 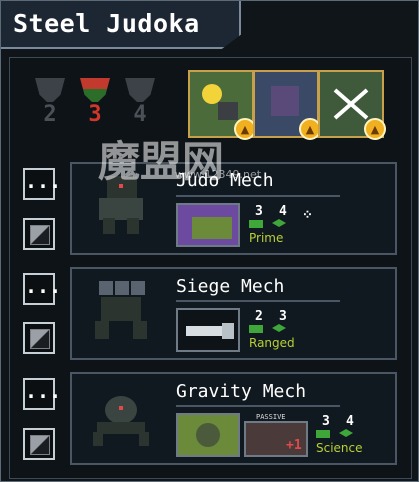 What do you see at coordinates (241, 391) in the screenshot?
I see `mech-name: Gravity Mech` at bounding box center [241, 391].